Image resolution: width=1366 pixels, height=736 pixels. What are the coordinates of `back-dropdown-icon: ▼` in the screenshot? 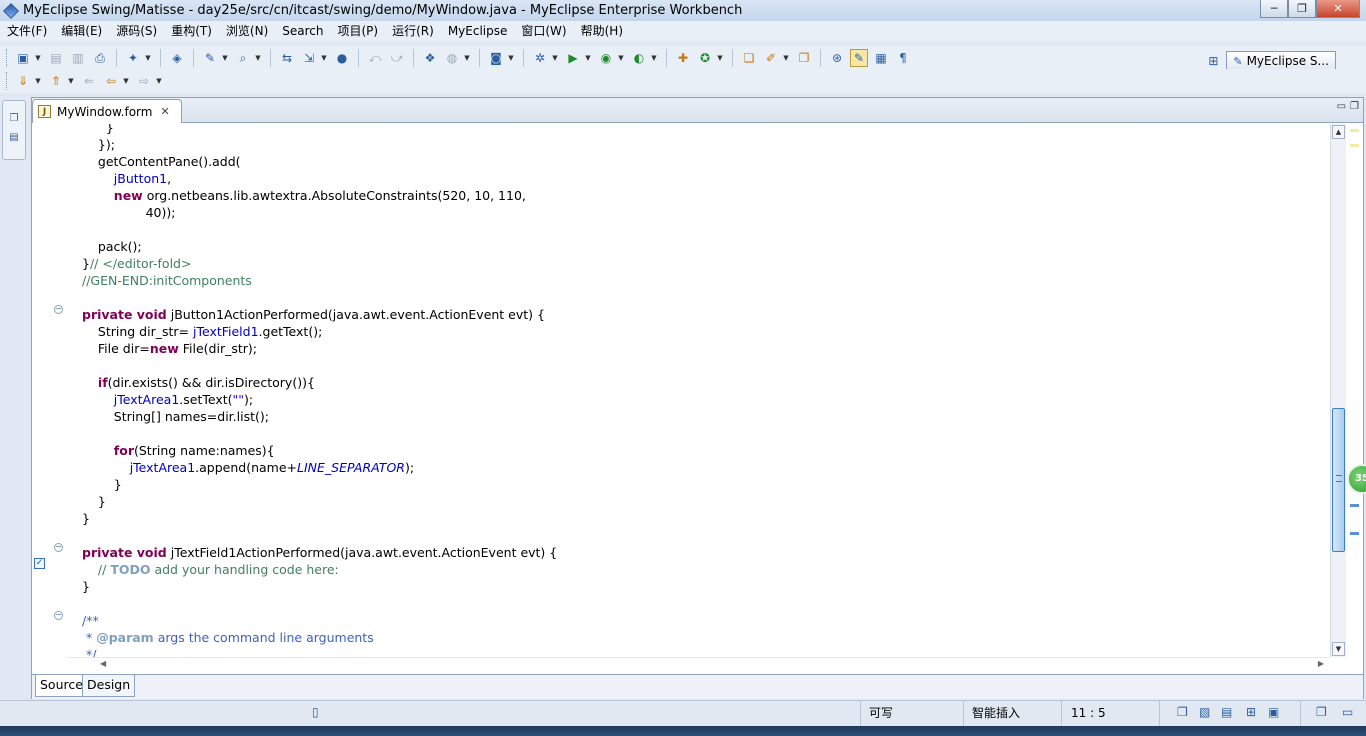 It's located at (126, 81).